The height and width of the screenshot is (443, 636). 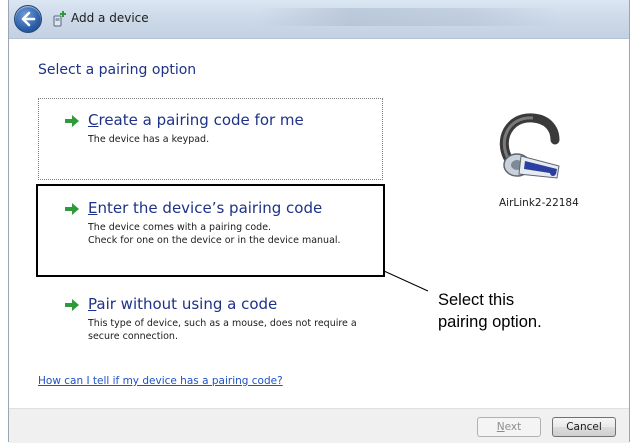 What do you see at coordinates (406, 281) in the screenshot?
I see `callout-leader-line` at bounding box center [406, 281].